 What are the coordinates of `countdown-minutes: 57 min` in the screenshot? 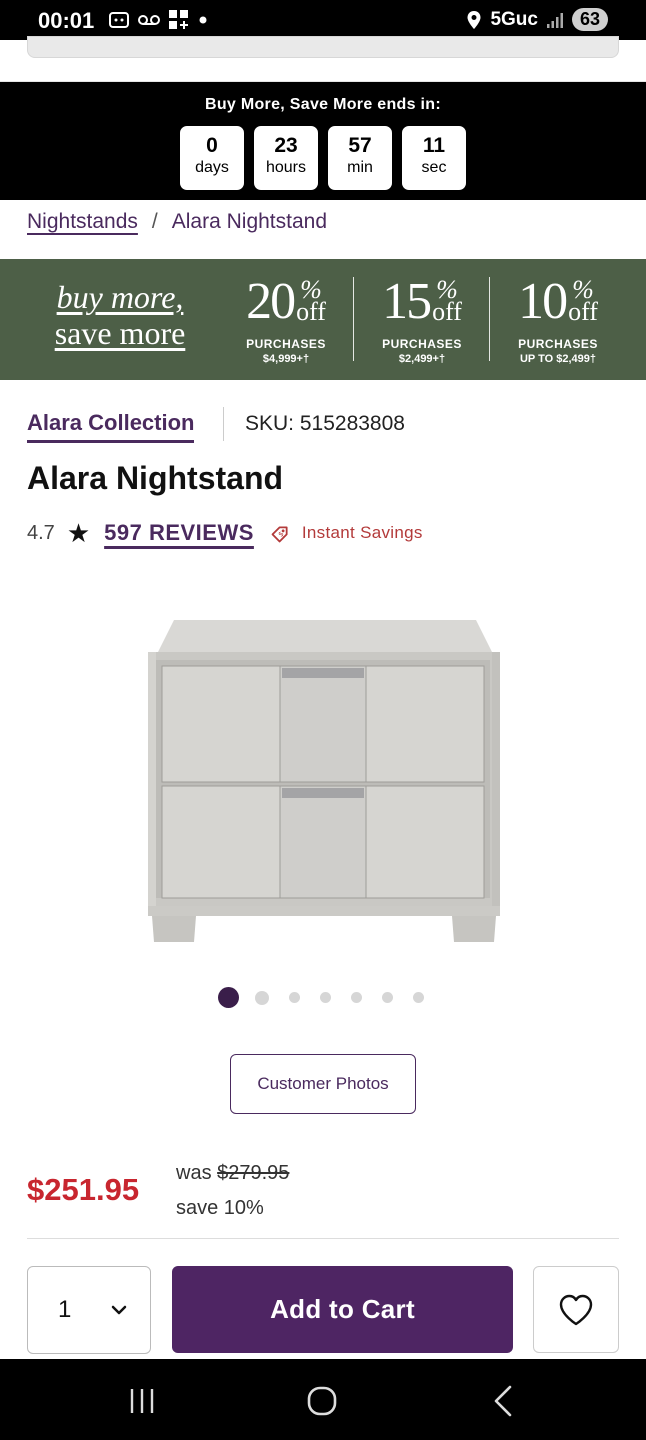 It's located at (360, 158).